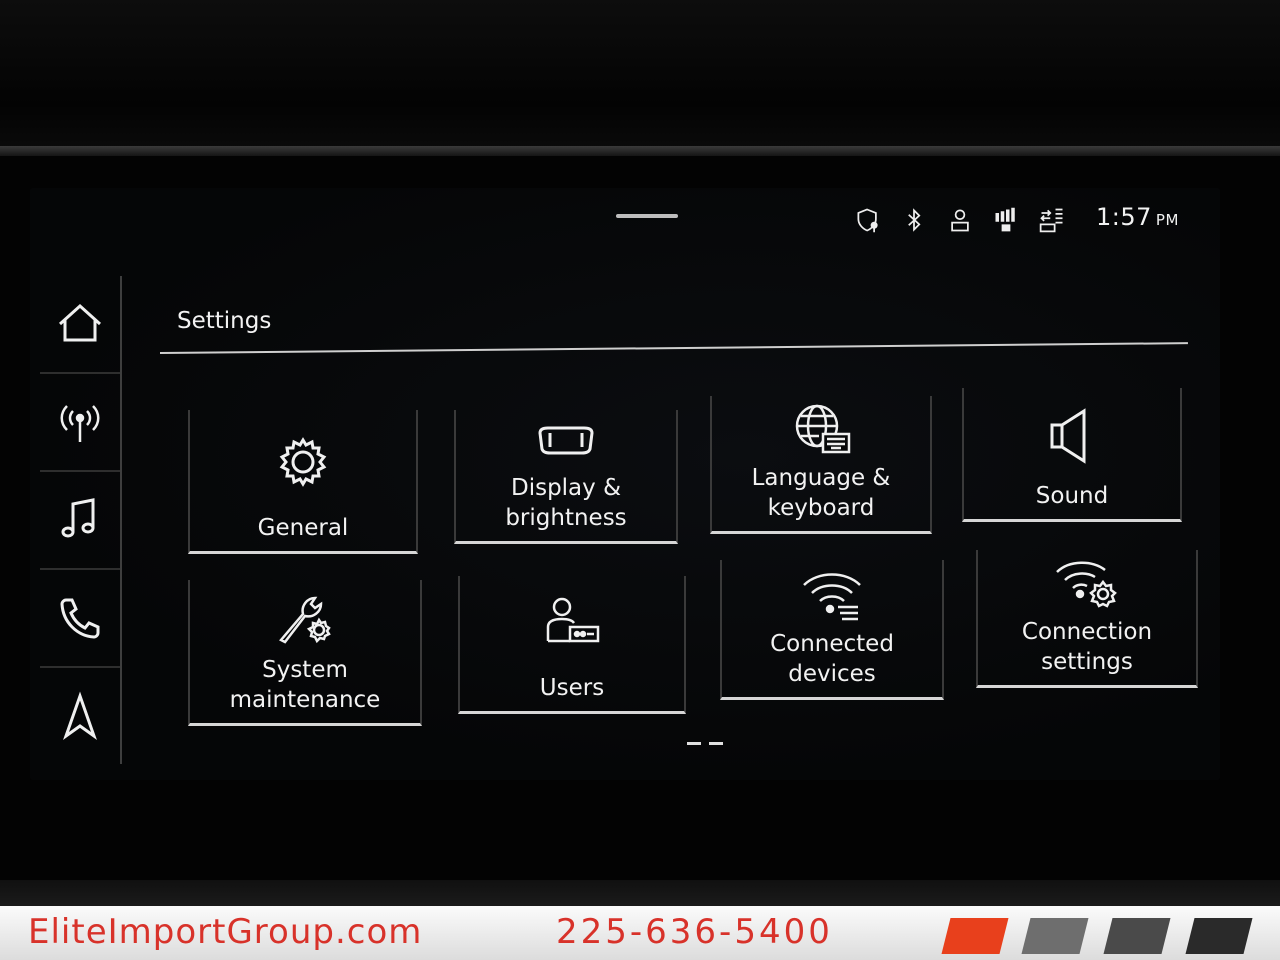 The width and height of the screenshot is (1280, 960). Describe the element at coordinates (572, 688) in the screenshot. I see `tile-label: Users` at that location.